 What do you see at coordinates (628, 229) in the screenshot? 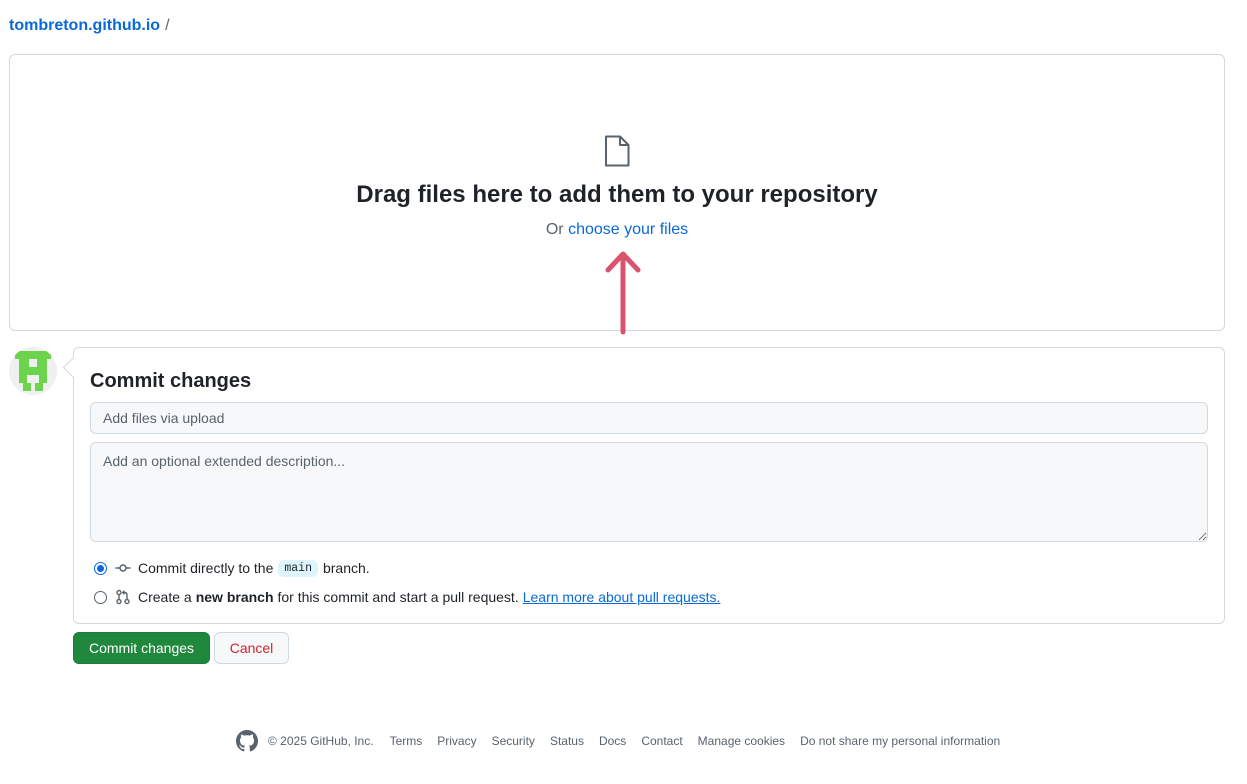
I see `choose-files-link: choose your files` at bounding box center [628, 229].